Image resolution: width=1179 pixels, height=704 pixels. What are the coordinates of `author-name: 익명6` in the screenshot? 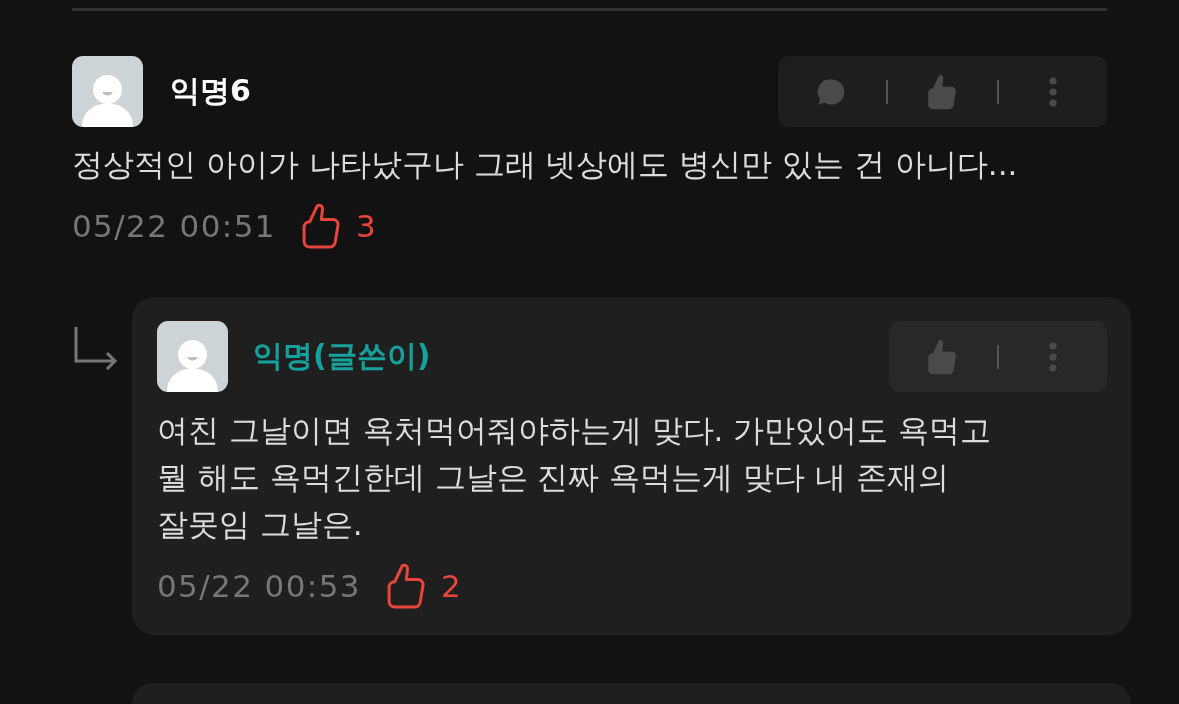 It's located at (210, 91).